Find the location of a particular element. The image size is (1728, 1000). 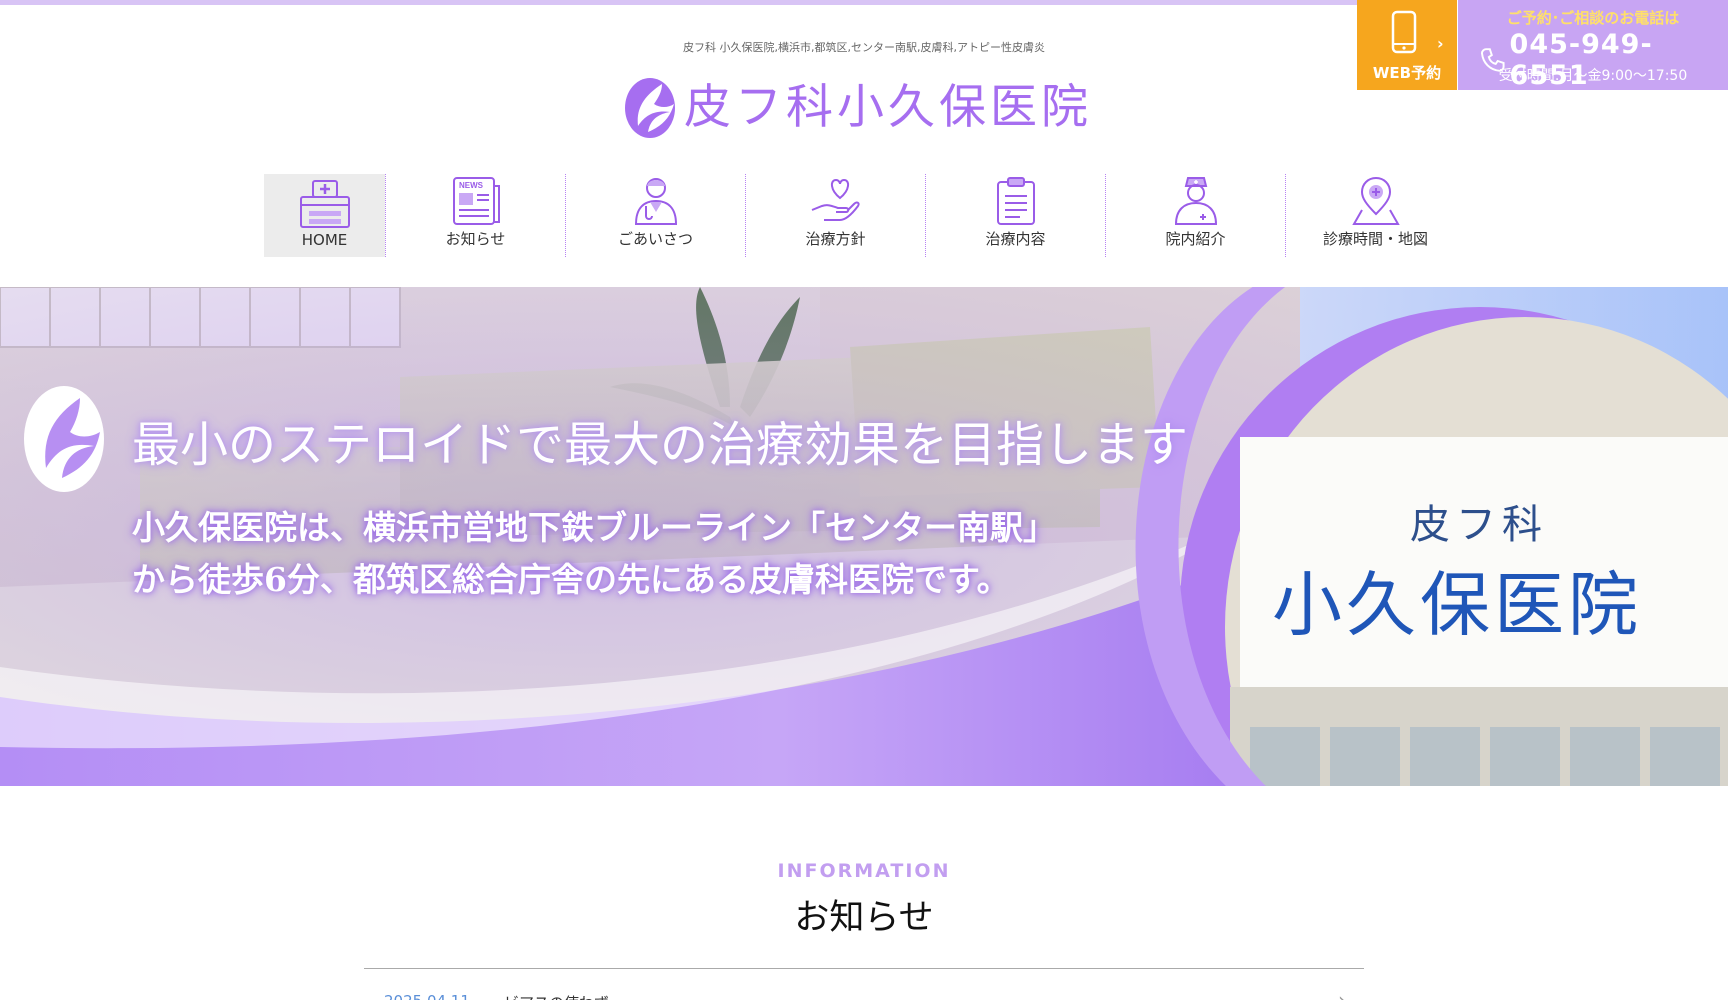

doctor-icon is located at coordinates (655, 201).